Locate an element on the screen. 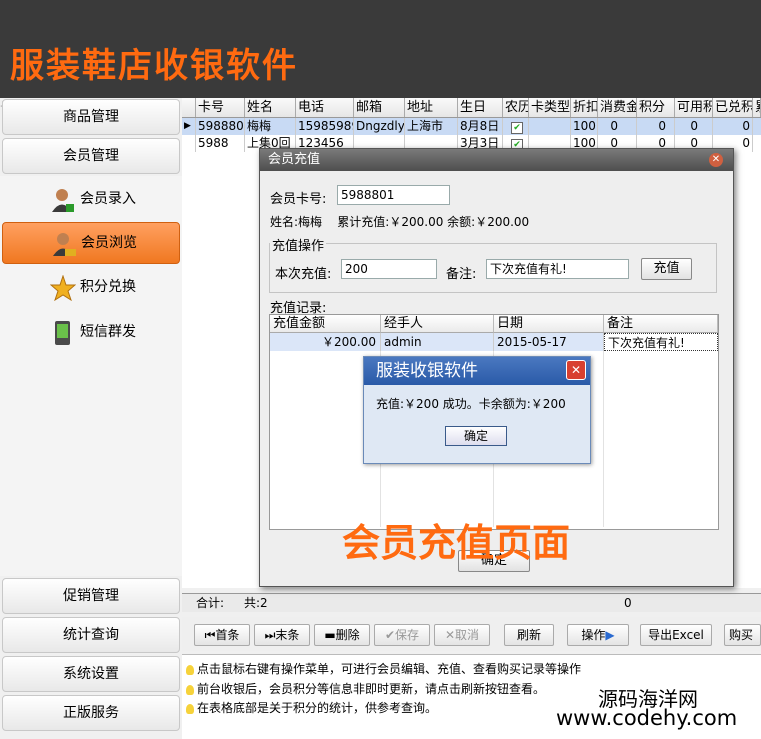 Image resolution: width=761 pixels, height=739 pixels. delete-label: 删除 is located at coordinates (347, 635).